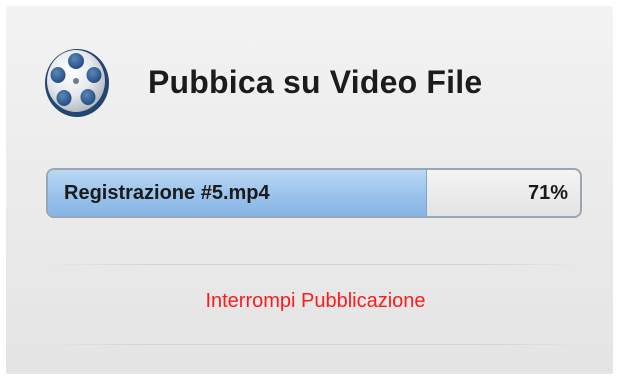  What do you see at coordinates (167, 193) in the screenshot?
I see `progress-file-name: Registrazione #5.mp4` at bounding box center [167, 193].